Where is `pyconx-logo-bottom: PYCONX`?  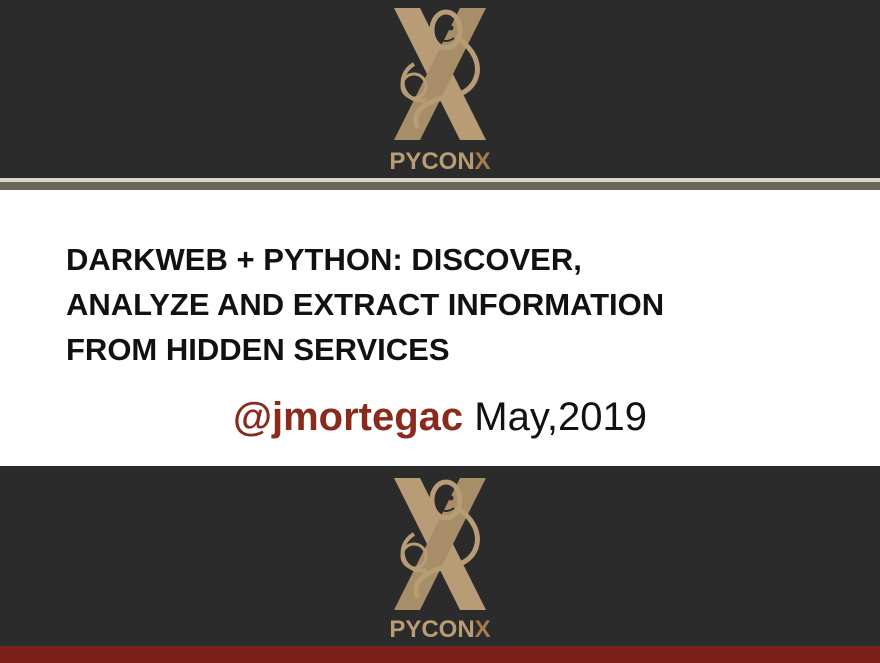
pyconx-logo-bottom: PYCONX is located at coordinates (440, 559).